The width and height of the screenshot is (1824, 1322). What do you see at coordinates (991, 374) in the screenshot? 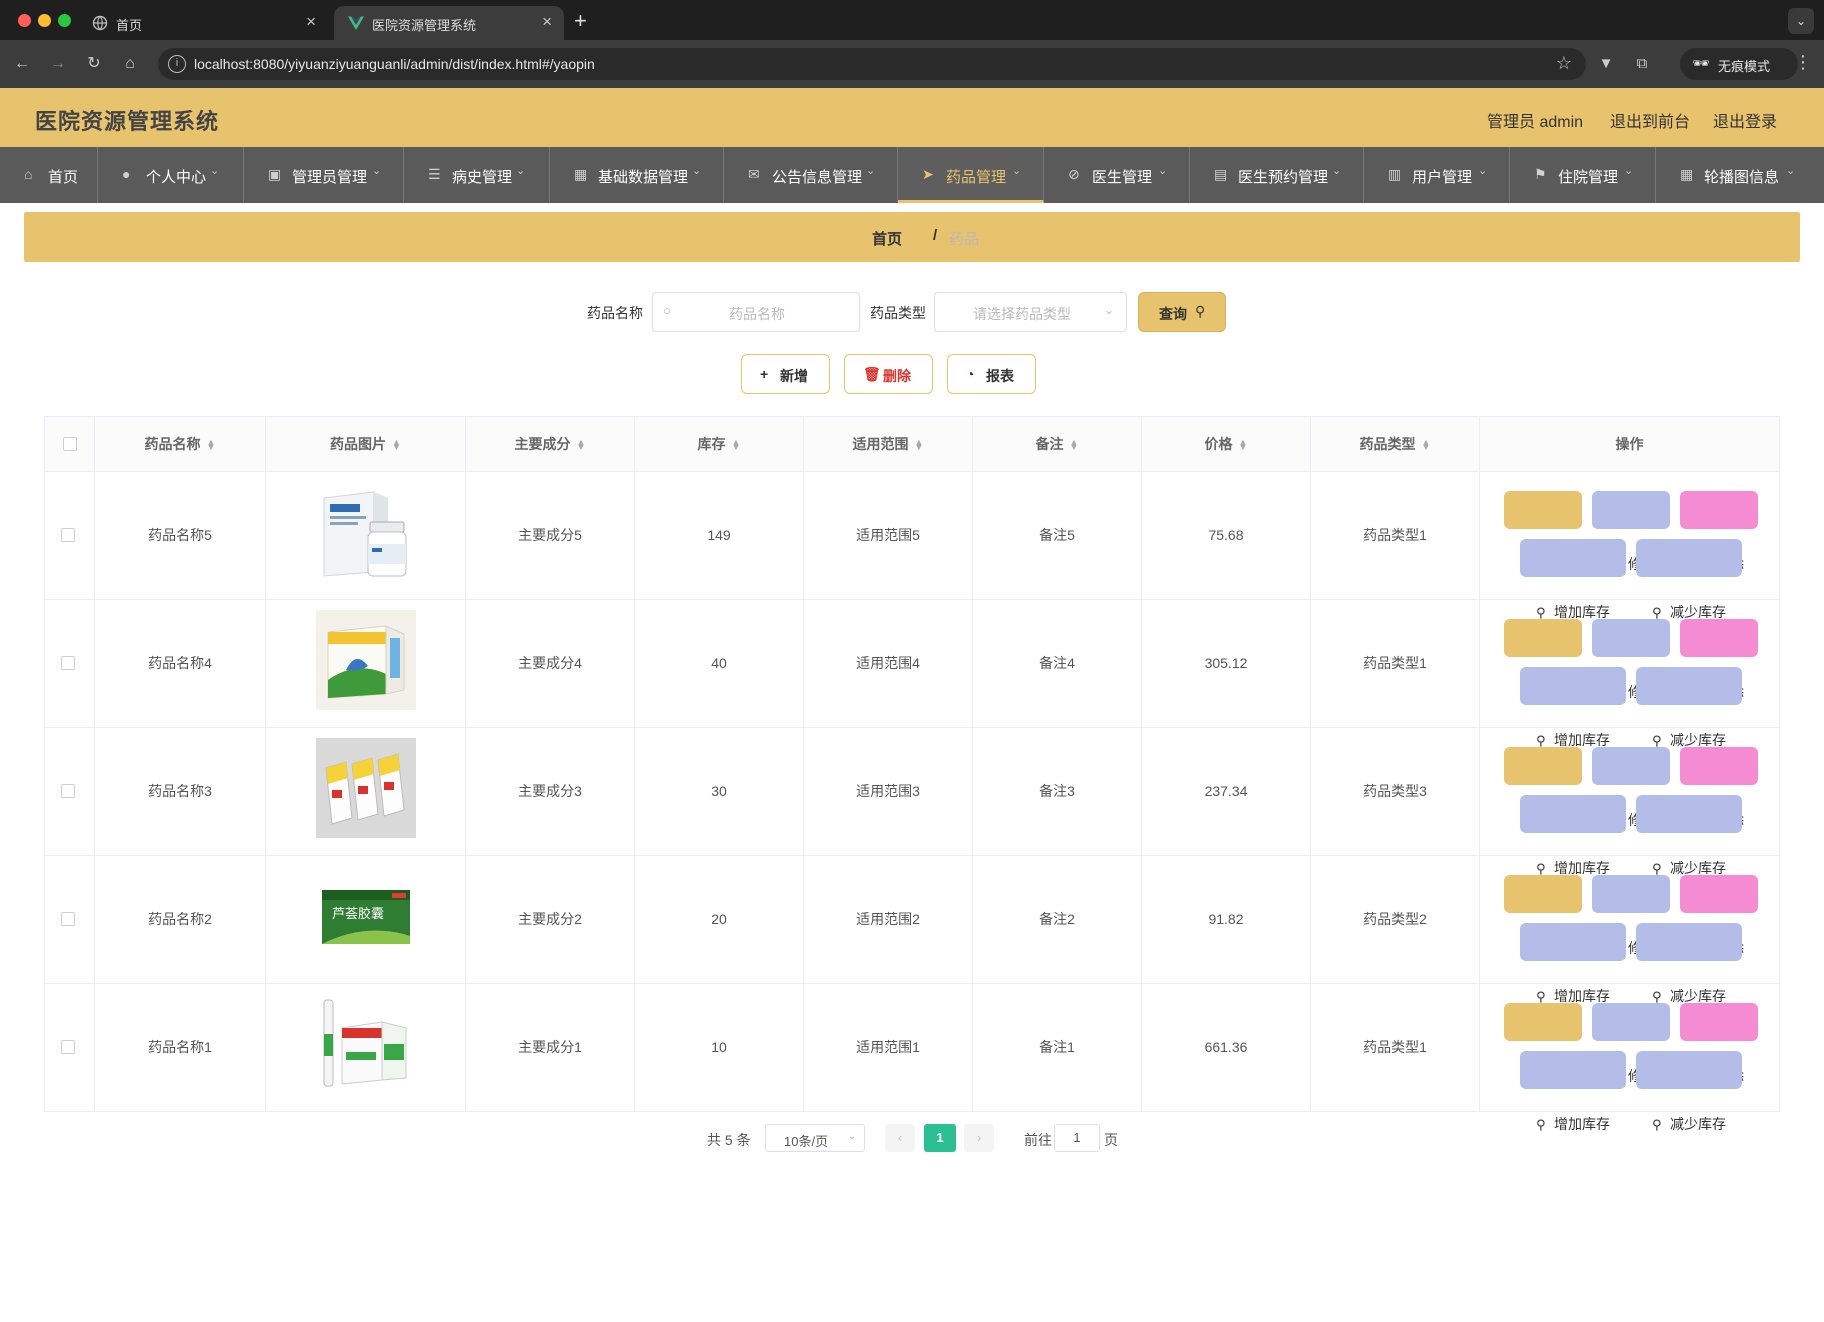
I see `report-button: ◔ 报表` at bounding box center [991, 374].